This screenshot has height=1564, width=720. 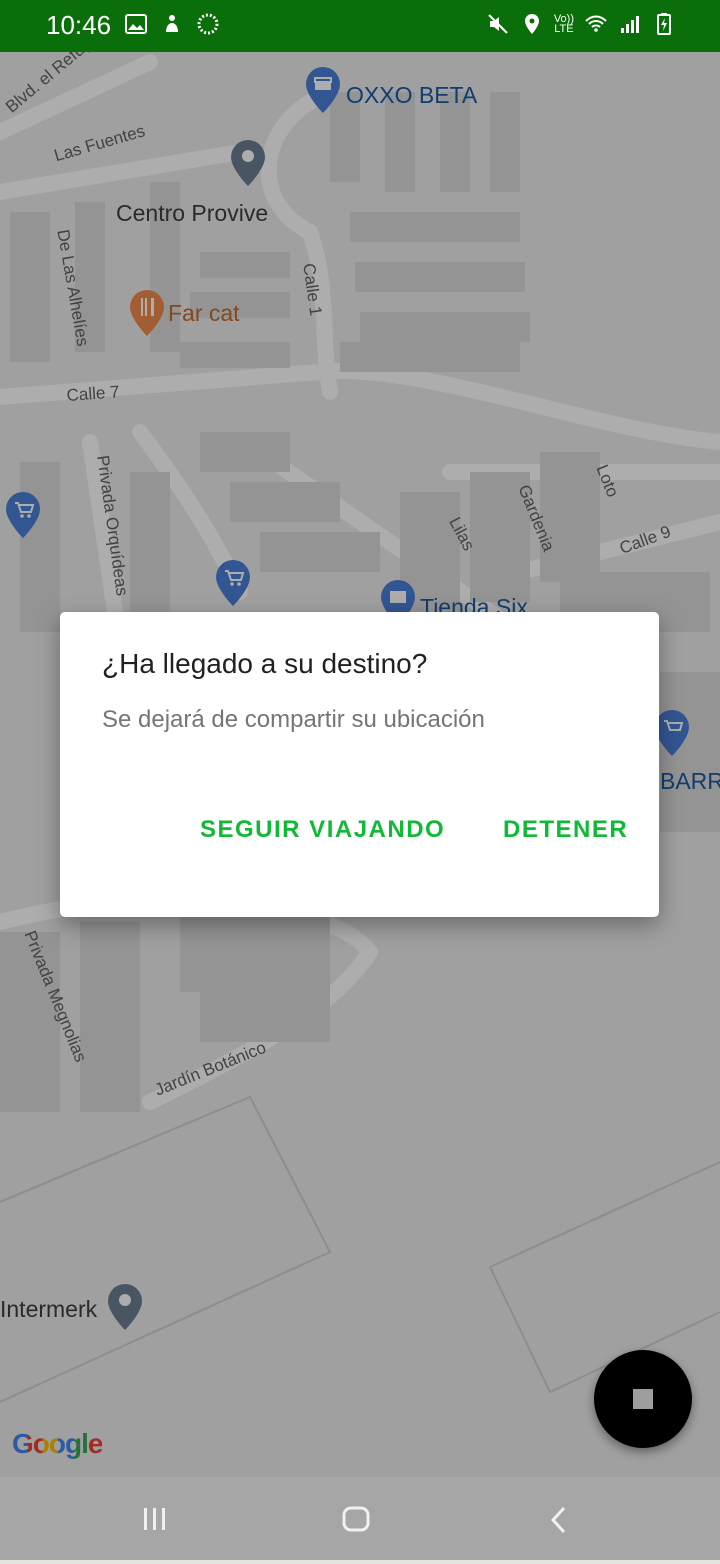 I want to click on recent-apps-button, so click(x=155, y=1518).